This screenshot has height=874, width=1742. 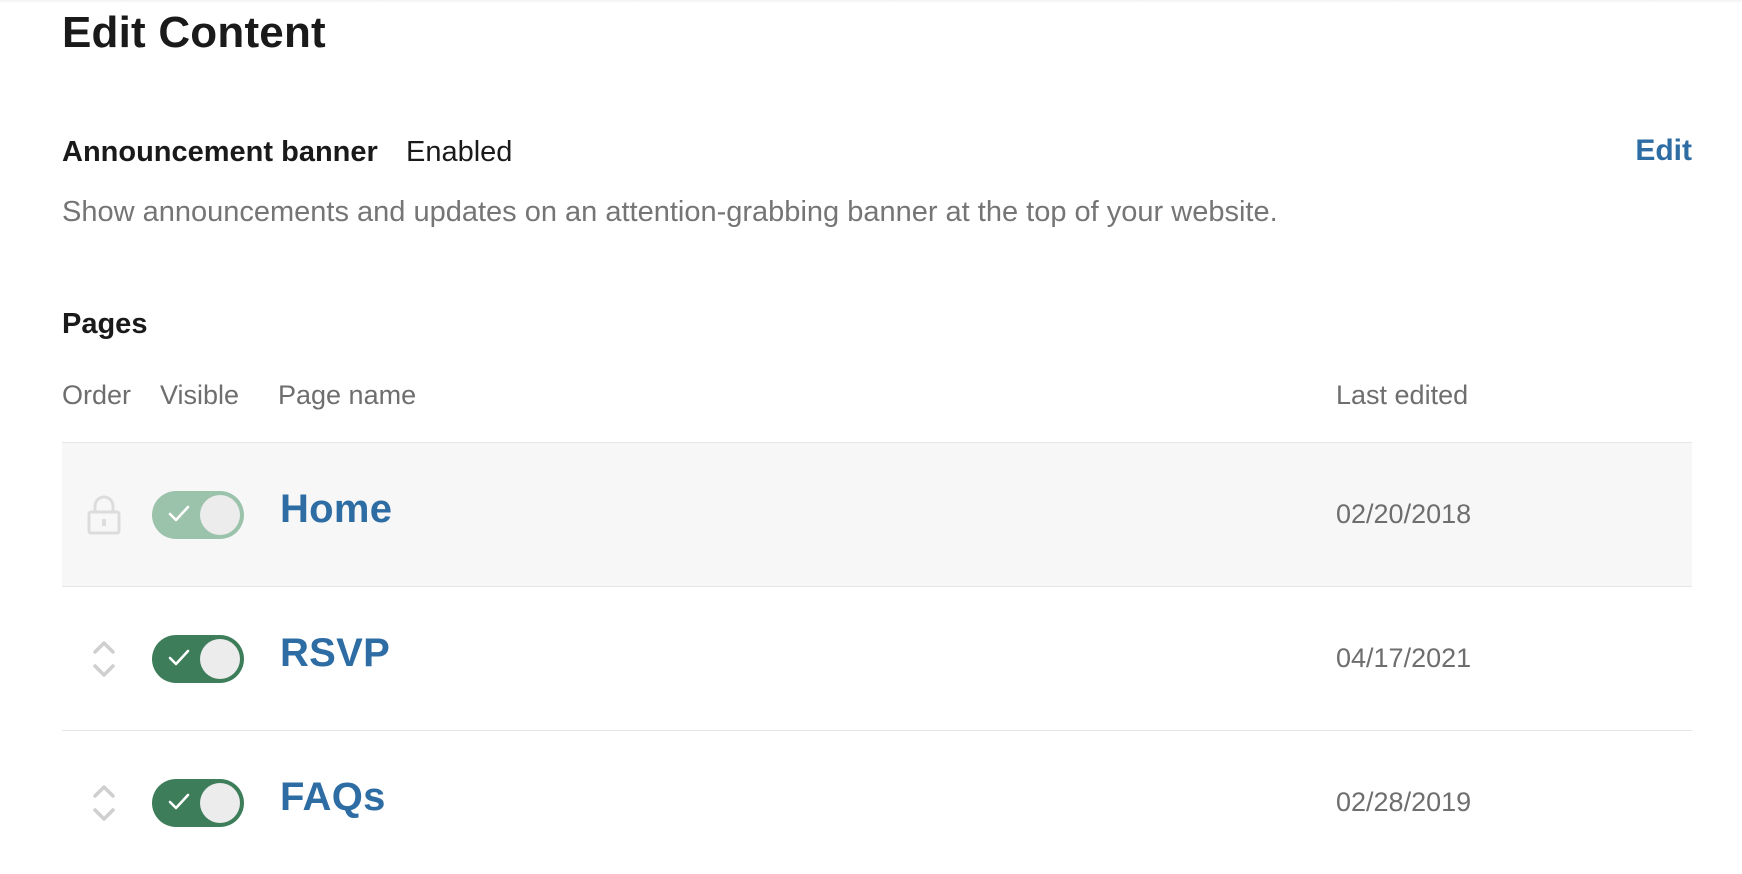 I want to click on last-edited-date: 02/28/2019, so click(x=1404, y=802).